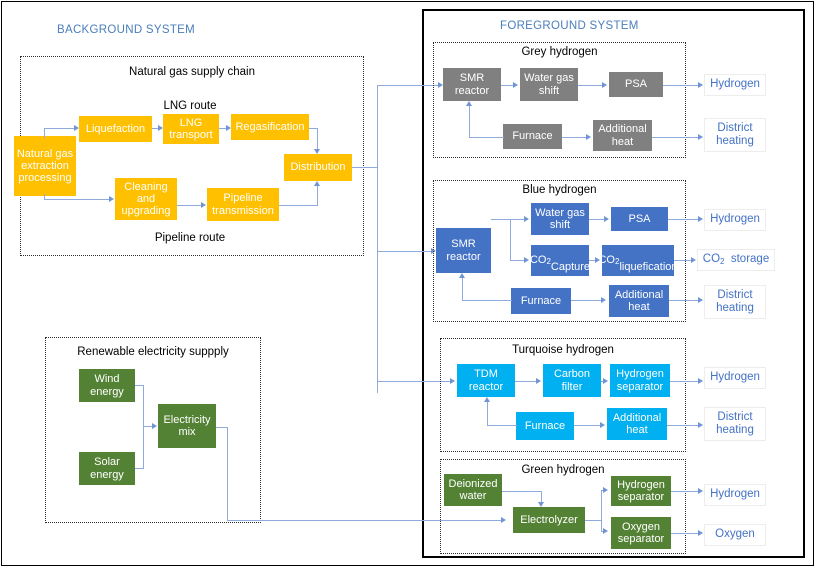 This screenshot has height=569, width=817. I want to click on conn-blue-furnace-heat, so click(586, 301).